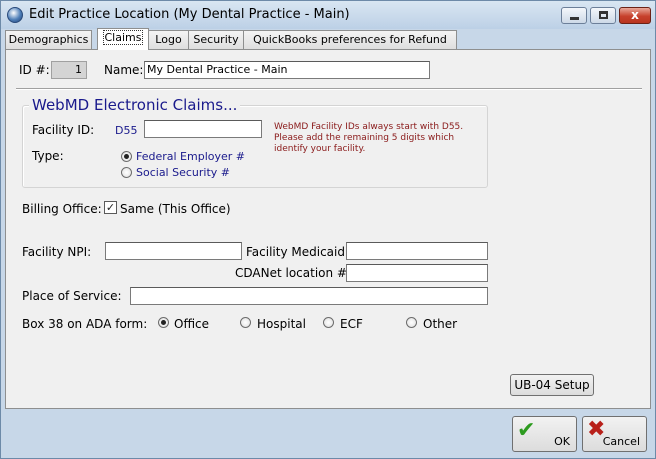 This screenshot has height=459, width=656. What do you see at coordinates (350, 39) in the screenshot?
I see `tab-quickbooks-refund: QuickBooks preferences for Refund` at bounding box center [350, 39].